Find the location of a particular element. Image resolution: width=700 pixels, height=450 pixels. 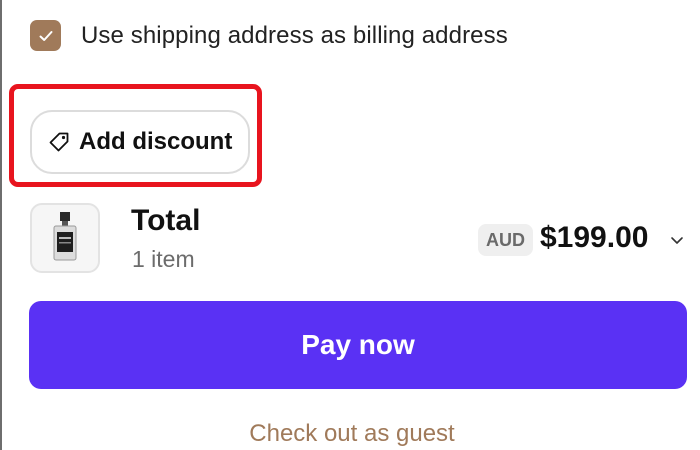

currency-badge: AUD is located at coordinates (505, 240).